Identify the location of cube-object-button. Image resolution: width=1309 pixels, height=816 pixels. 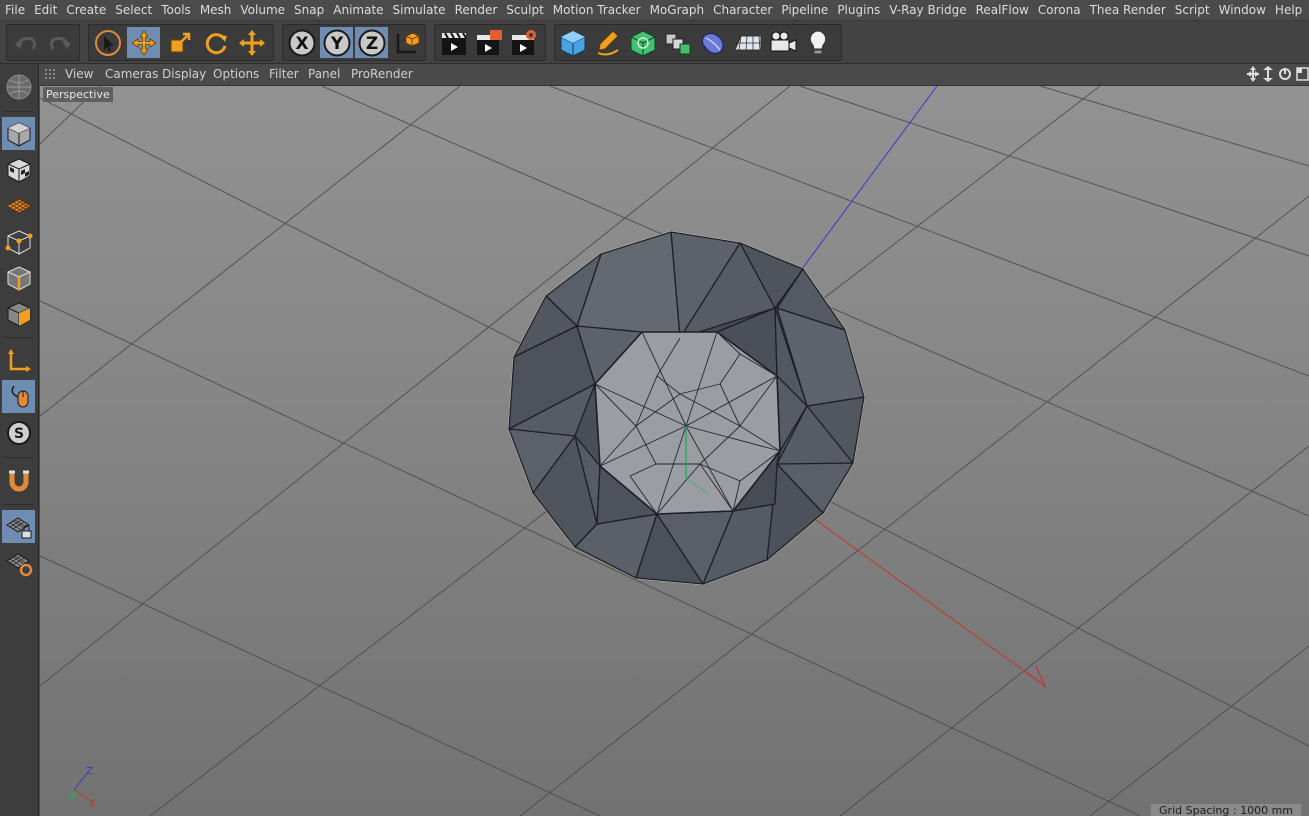
(572, 42).